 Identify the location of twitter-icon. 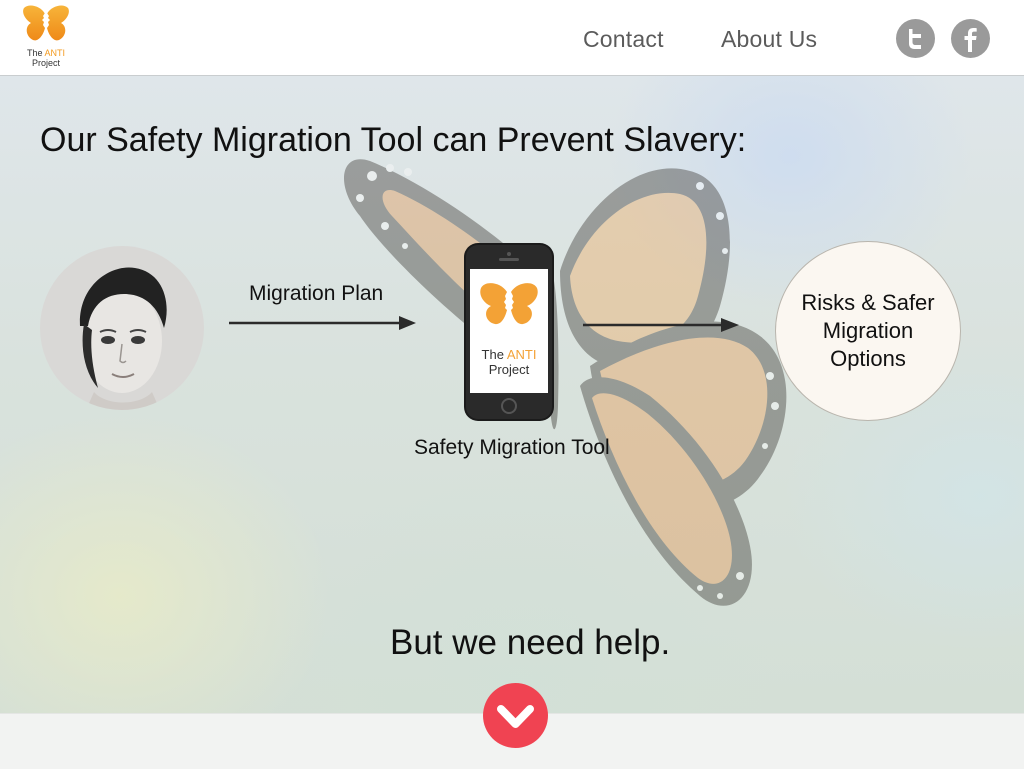
(915, 39).